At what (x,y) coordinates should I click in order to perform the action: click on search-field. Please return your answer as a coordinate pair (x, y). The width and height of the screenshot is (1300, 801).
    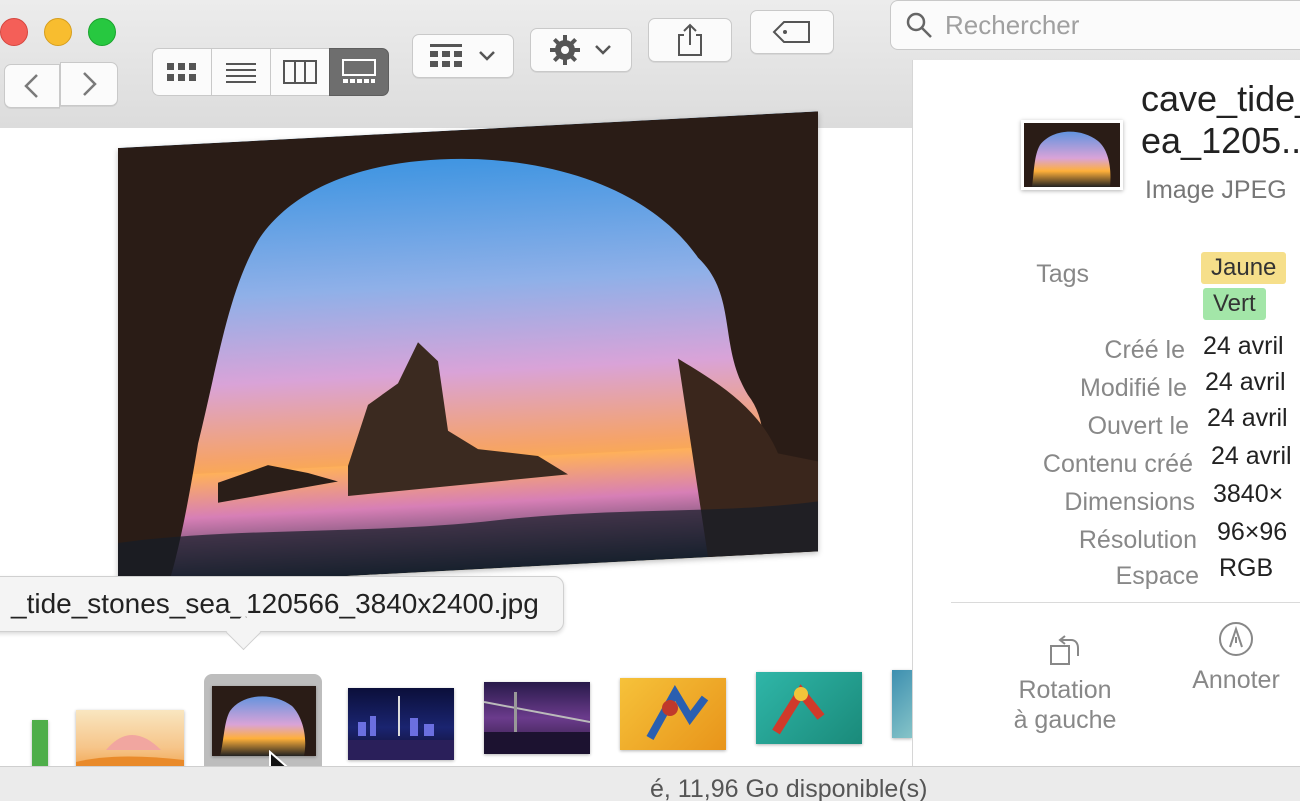
    Looking at the image, I should click on (1095, 25).